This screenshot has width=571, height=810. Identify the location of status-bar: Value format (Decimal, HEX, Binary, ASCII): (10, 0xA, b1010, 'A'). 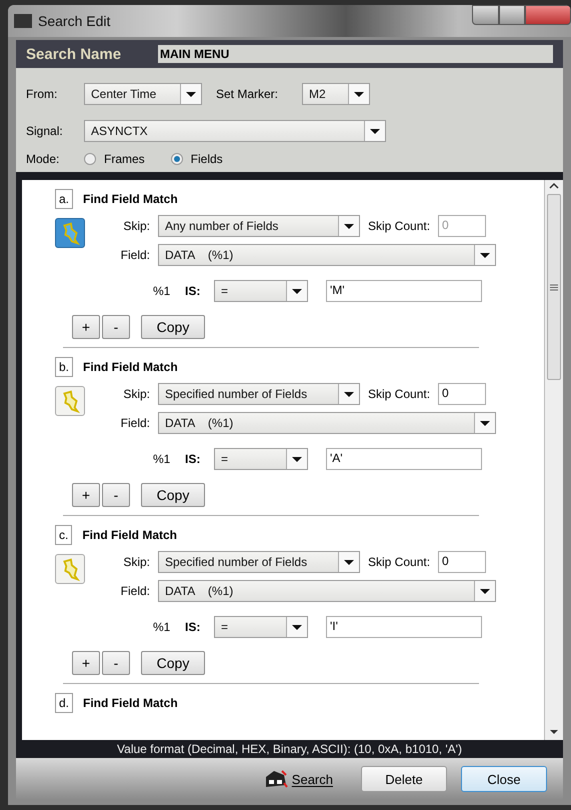
(289, 749).